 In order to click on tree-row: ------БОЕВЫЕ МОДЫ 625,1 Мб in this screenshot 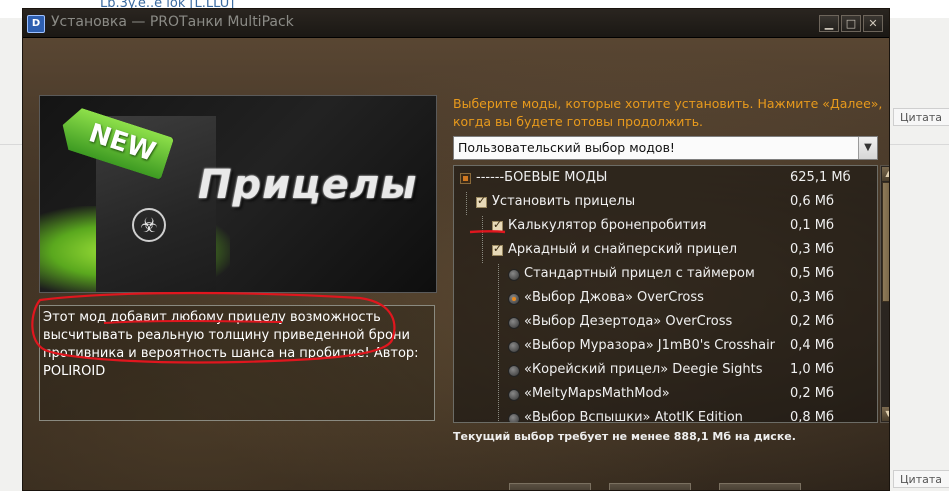, I will do `click(657, 179)`.